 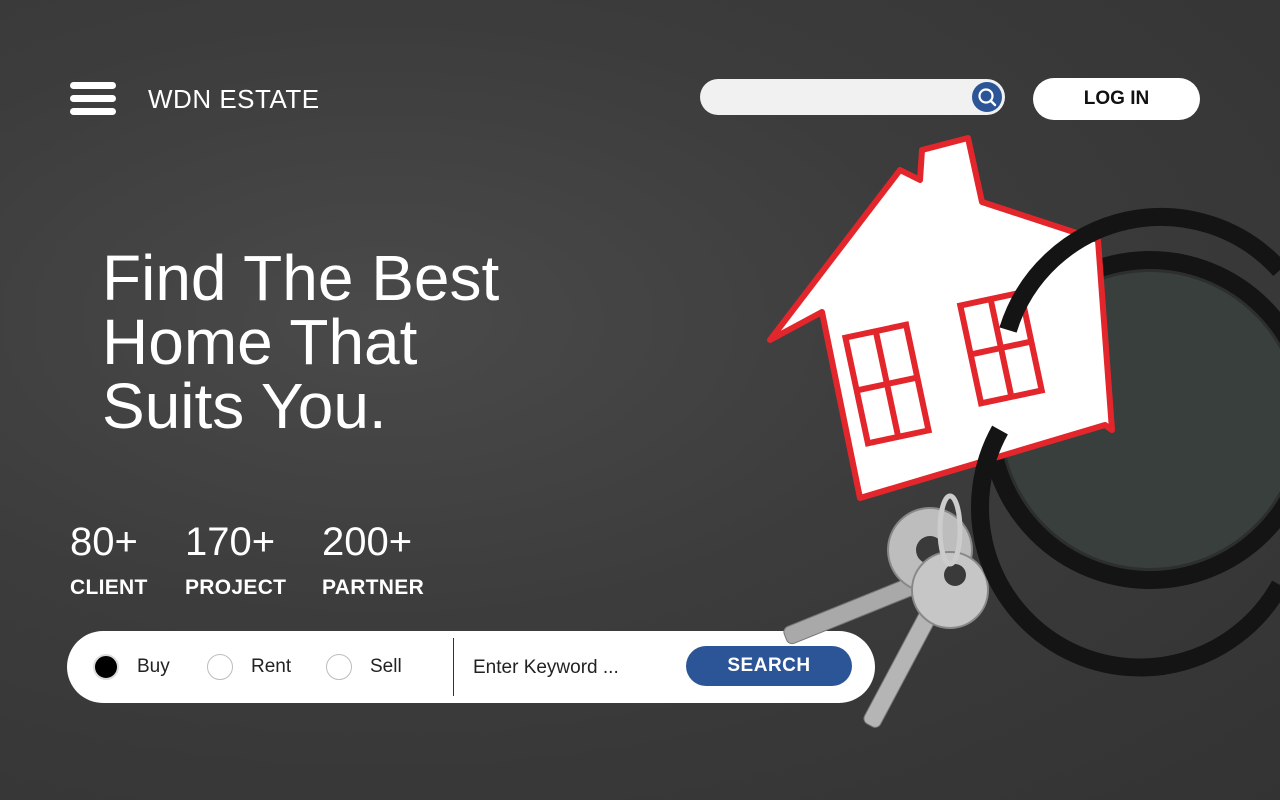 I want to click on stat-value: 170+, so click(x=230, y=542).